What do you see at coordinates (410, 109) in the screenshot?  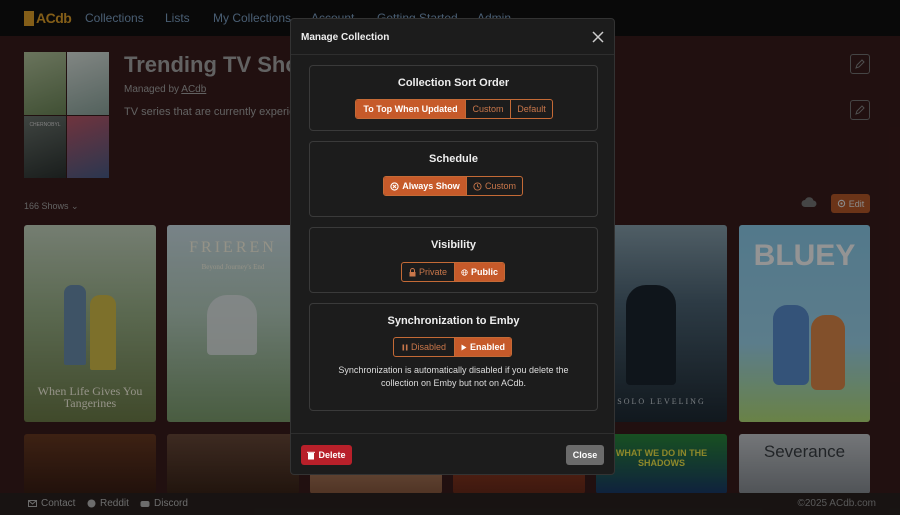 I see `sort-to-top-option: To Top When Updated` at bounding box center [410, 109].